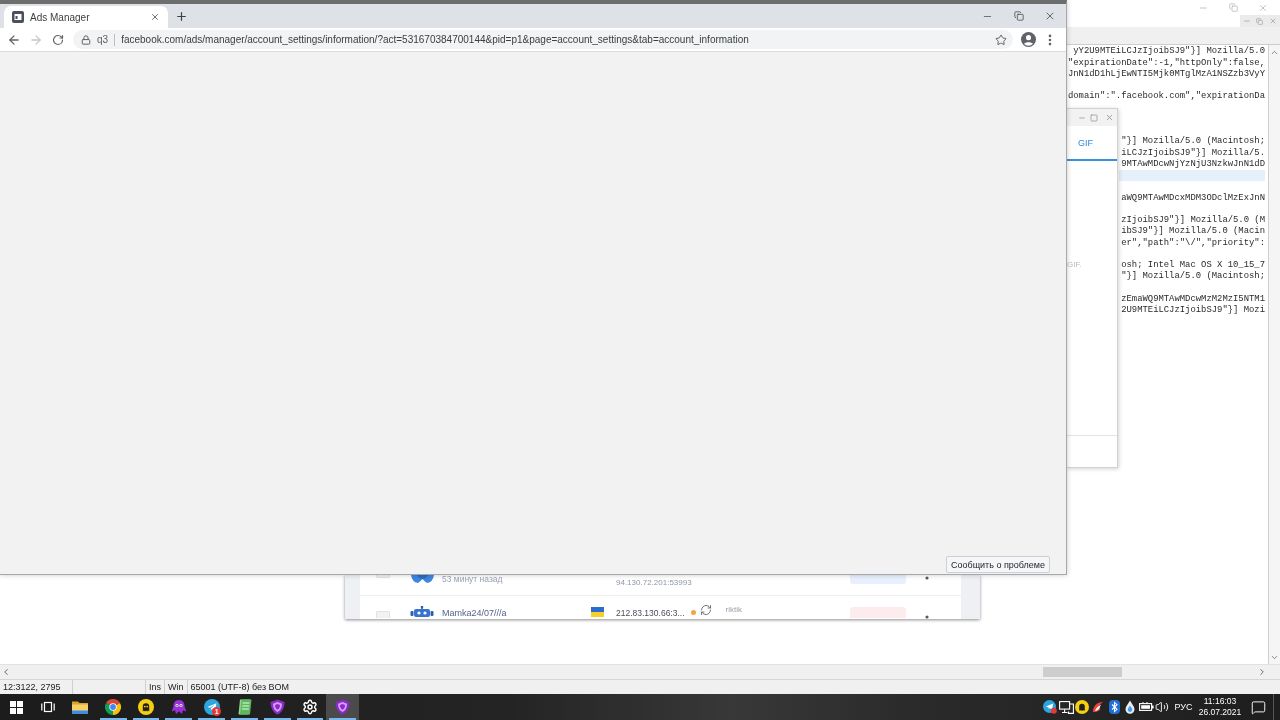 Image resolution: width=1280 pixels, height=720 pixels. What do you see at coordinates (1193, 265) in the screenshot?
I see `code-line: osh; Intel Mac OS X 10_15_7` at bounding box center [1193, 265].